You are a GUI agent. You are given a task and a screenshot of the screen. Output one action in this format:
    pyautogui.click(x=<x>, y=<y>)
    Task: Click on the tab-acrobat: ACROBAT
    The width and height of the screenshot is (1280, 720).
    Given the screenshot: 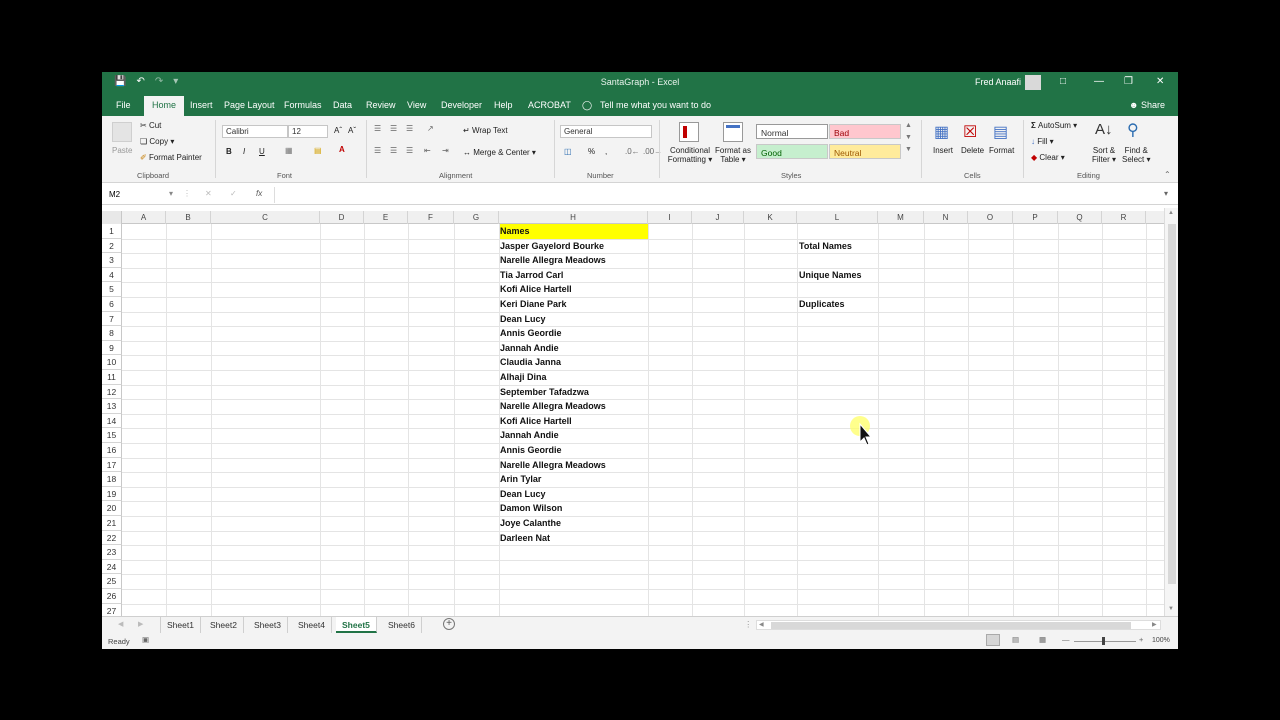 What is the action you would take?
    pyautogui.click(x=549, y=105)
    